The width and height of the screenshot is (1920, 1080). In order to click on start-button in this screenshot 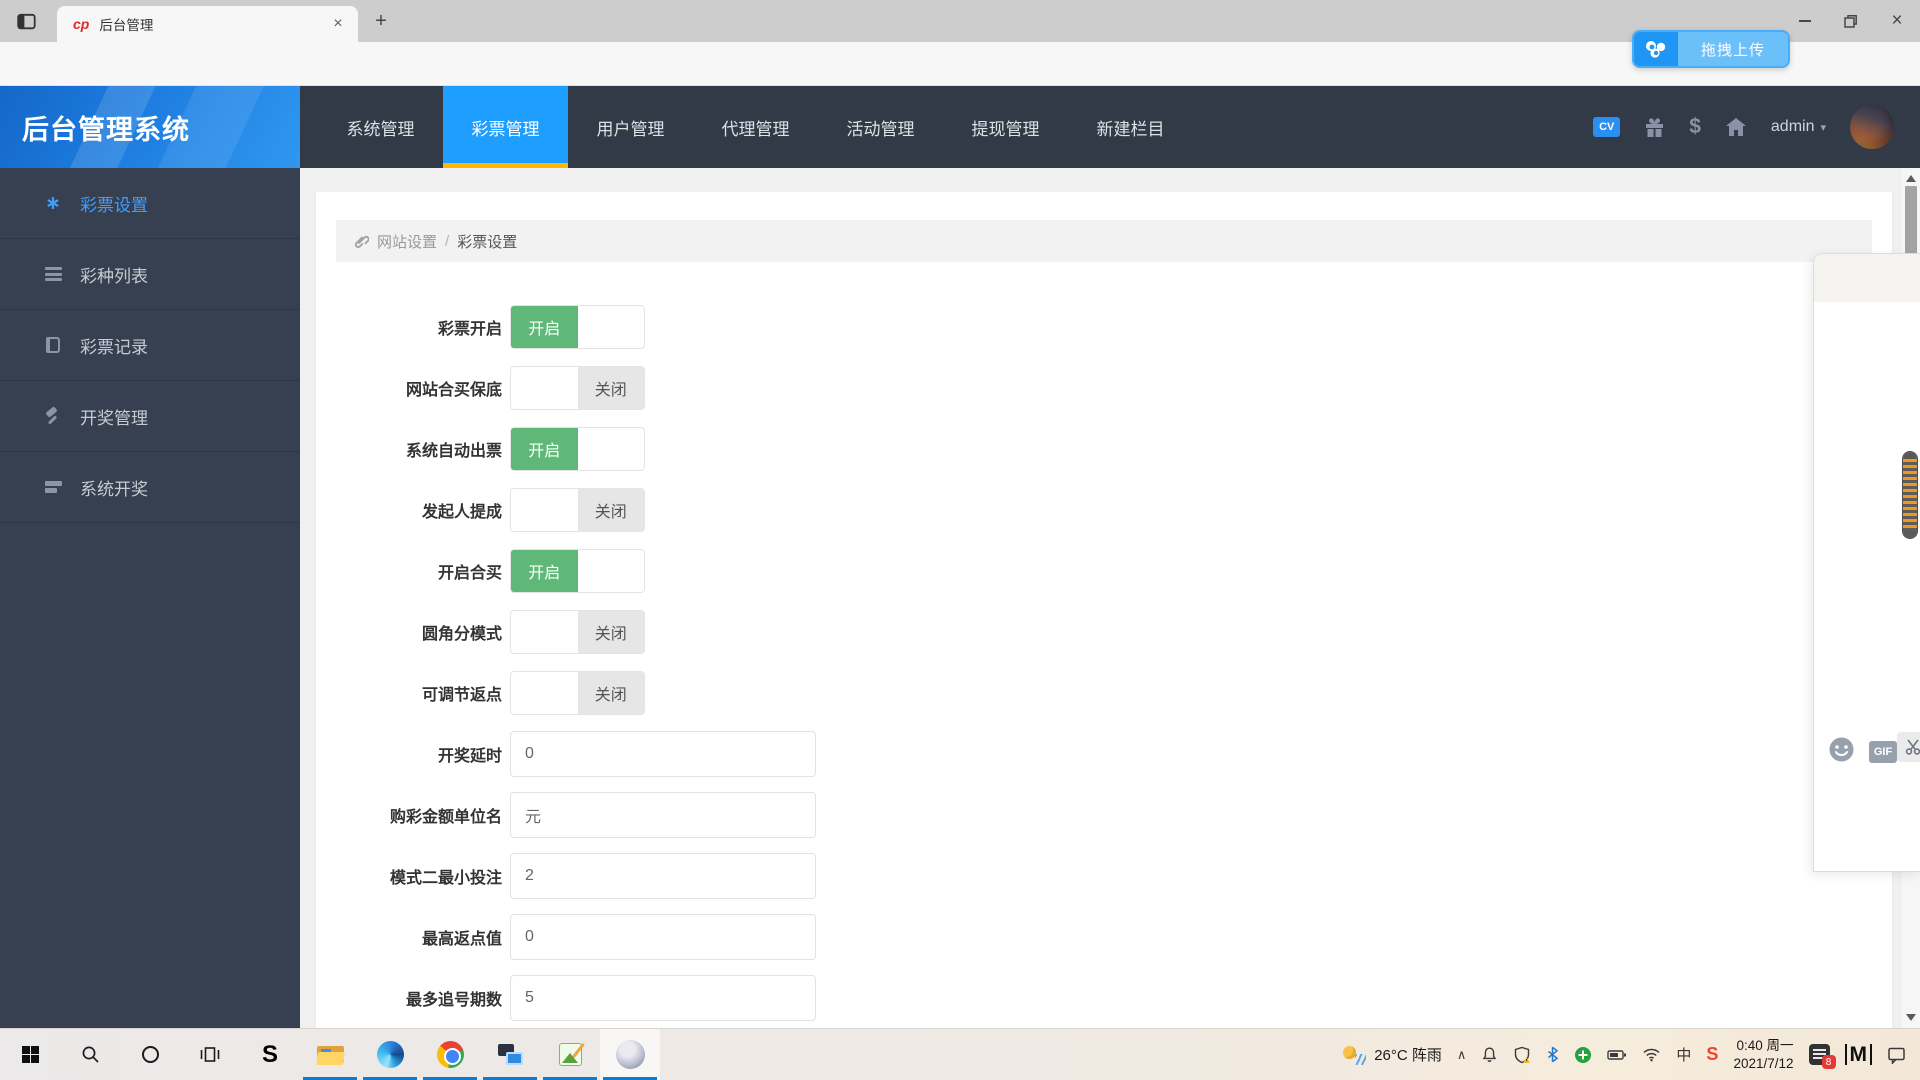, I will do `click(30, 1054)`.